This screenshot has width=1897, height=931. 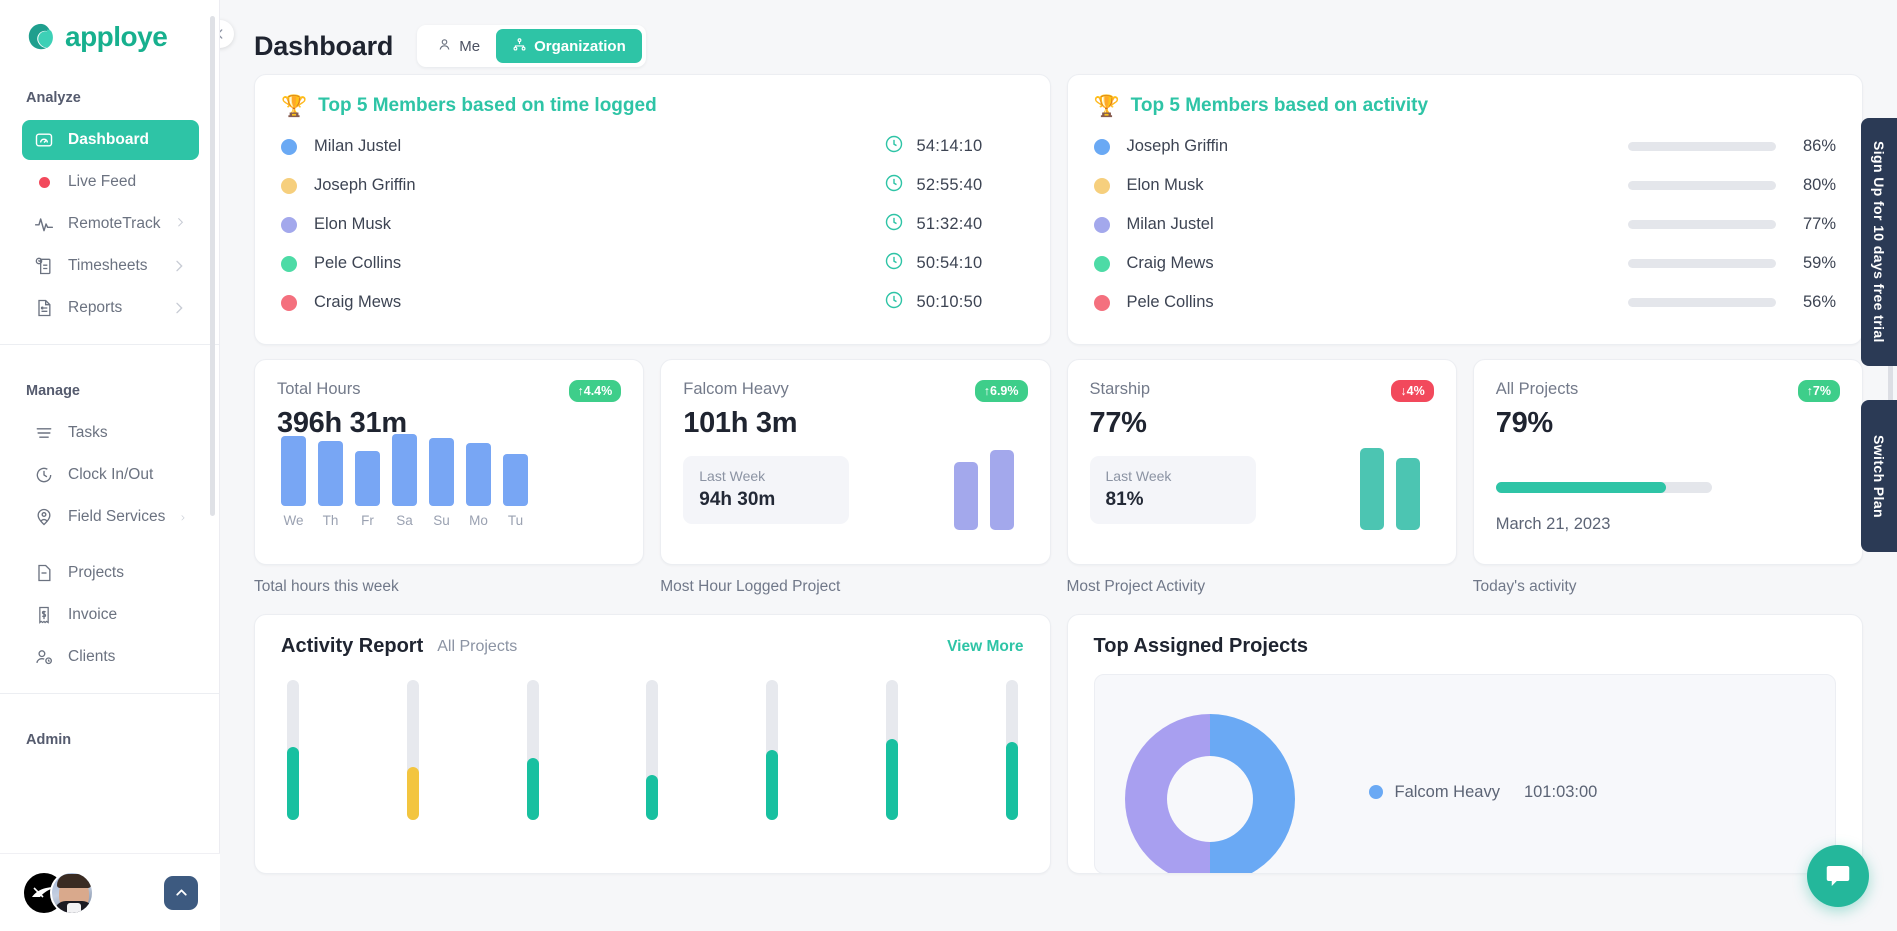 What do you see at coordinates (110, 615) in the screenshot?
I see `sidebar-item-invoice: Invoice` at bounding box center [110, 615].